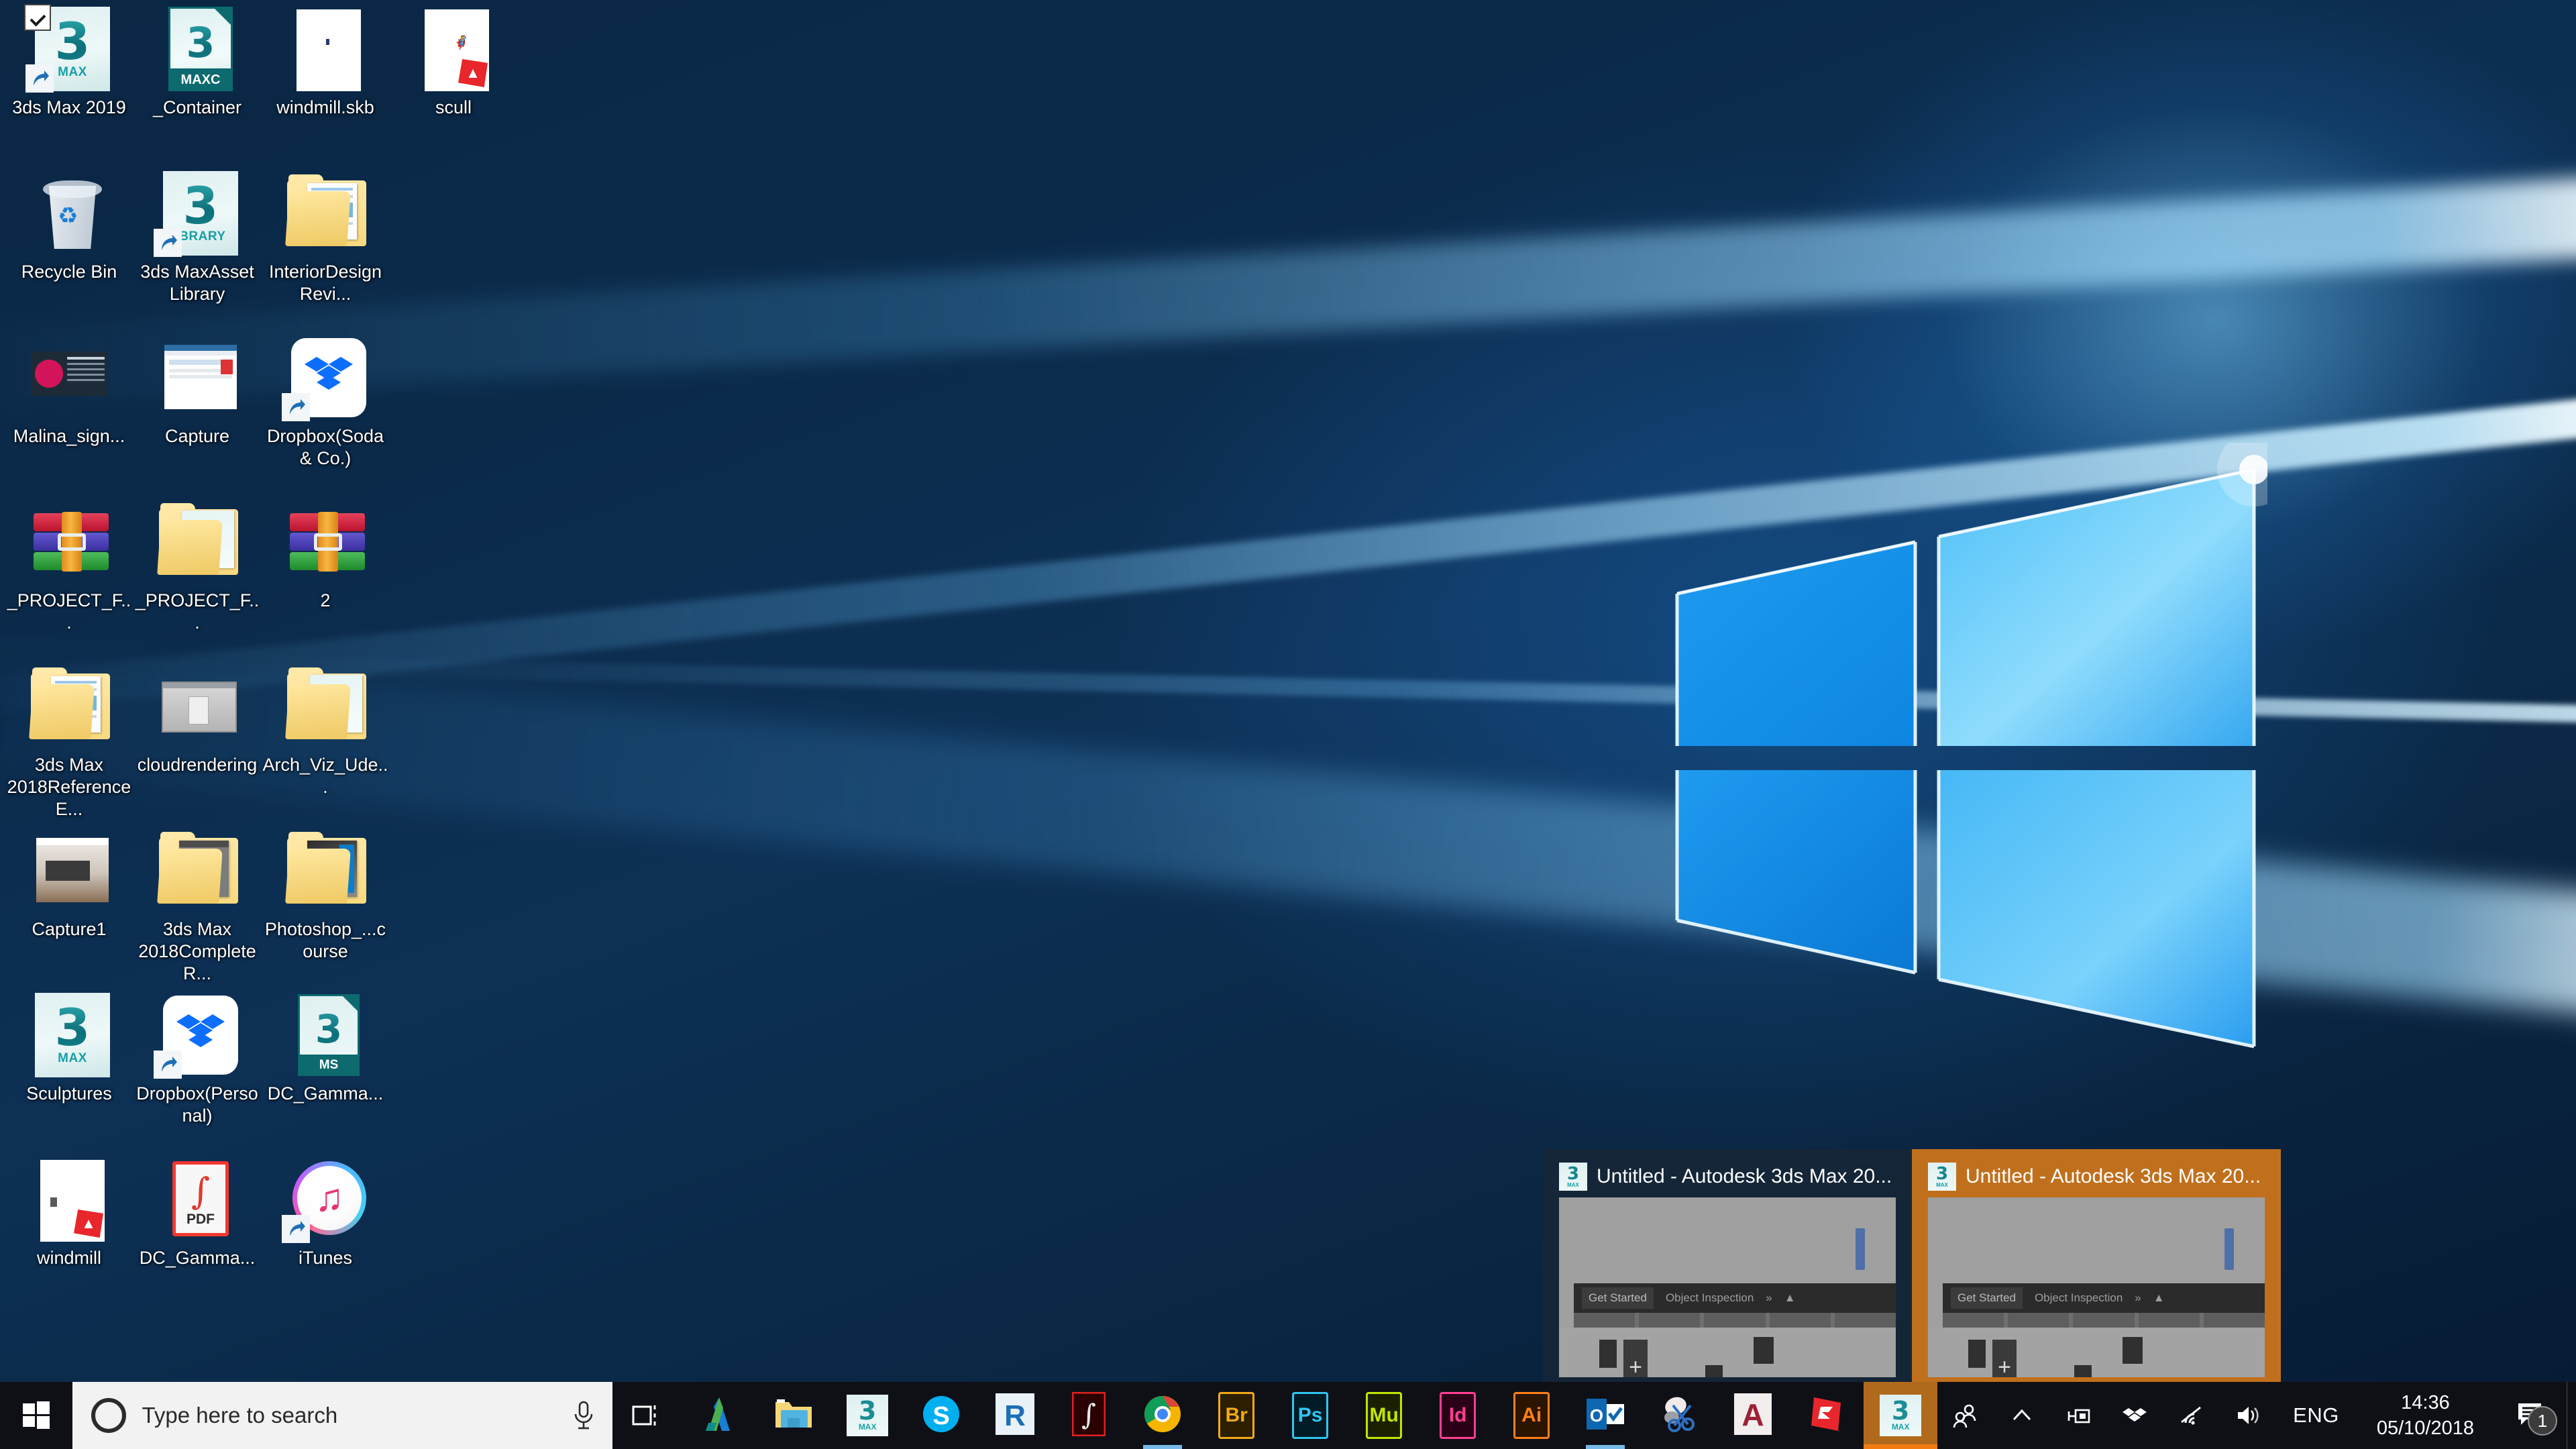  I want to click on desktop-icon-dropbox-personal: Dropbox(Personal), so click(197, 1059).